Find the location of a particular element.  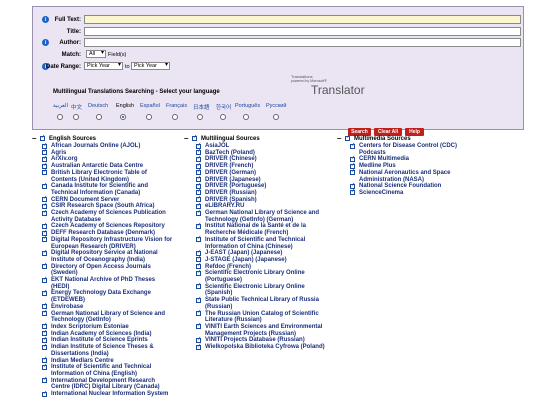

date-to-select: Pick Year is located at coordinates (150, 66).